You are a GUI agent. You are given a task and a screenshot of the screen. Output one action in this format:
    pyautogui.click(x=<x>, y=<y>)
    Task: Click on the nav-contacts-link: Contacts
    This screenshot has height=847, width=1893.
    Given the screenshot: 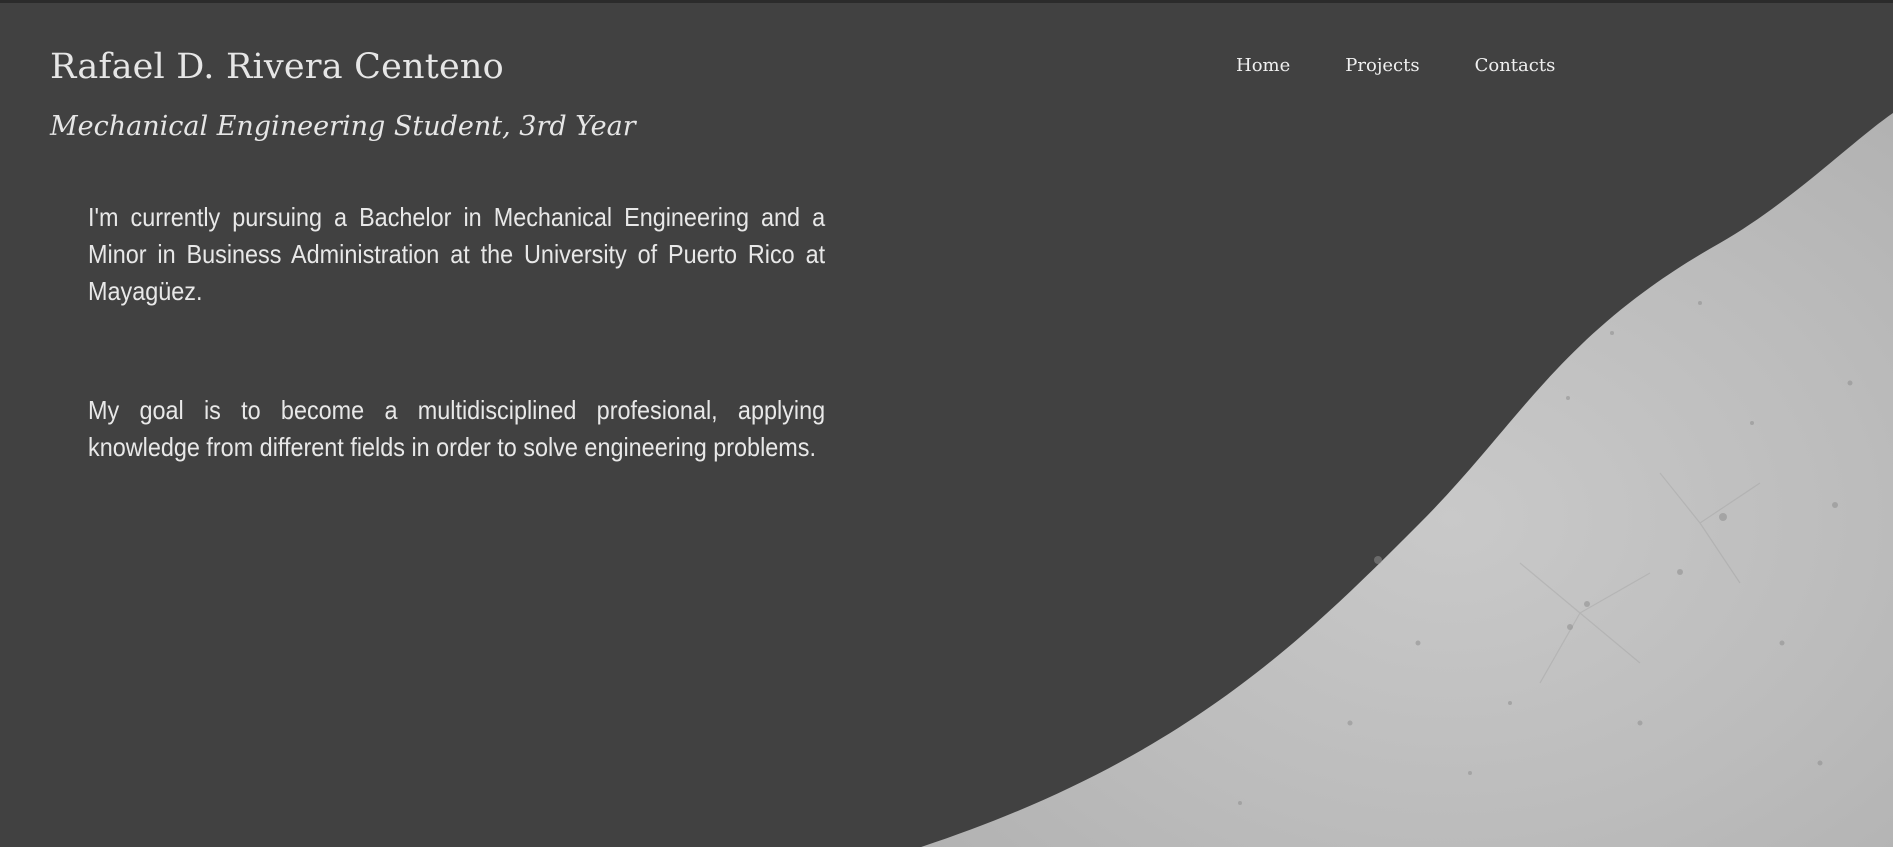 What is the action you would take?
    pyautogui.click(x=1515, y=65)
    